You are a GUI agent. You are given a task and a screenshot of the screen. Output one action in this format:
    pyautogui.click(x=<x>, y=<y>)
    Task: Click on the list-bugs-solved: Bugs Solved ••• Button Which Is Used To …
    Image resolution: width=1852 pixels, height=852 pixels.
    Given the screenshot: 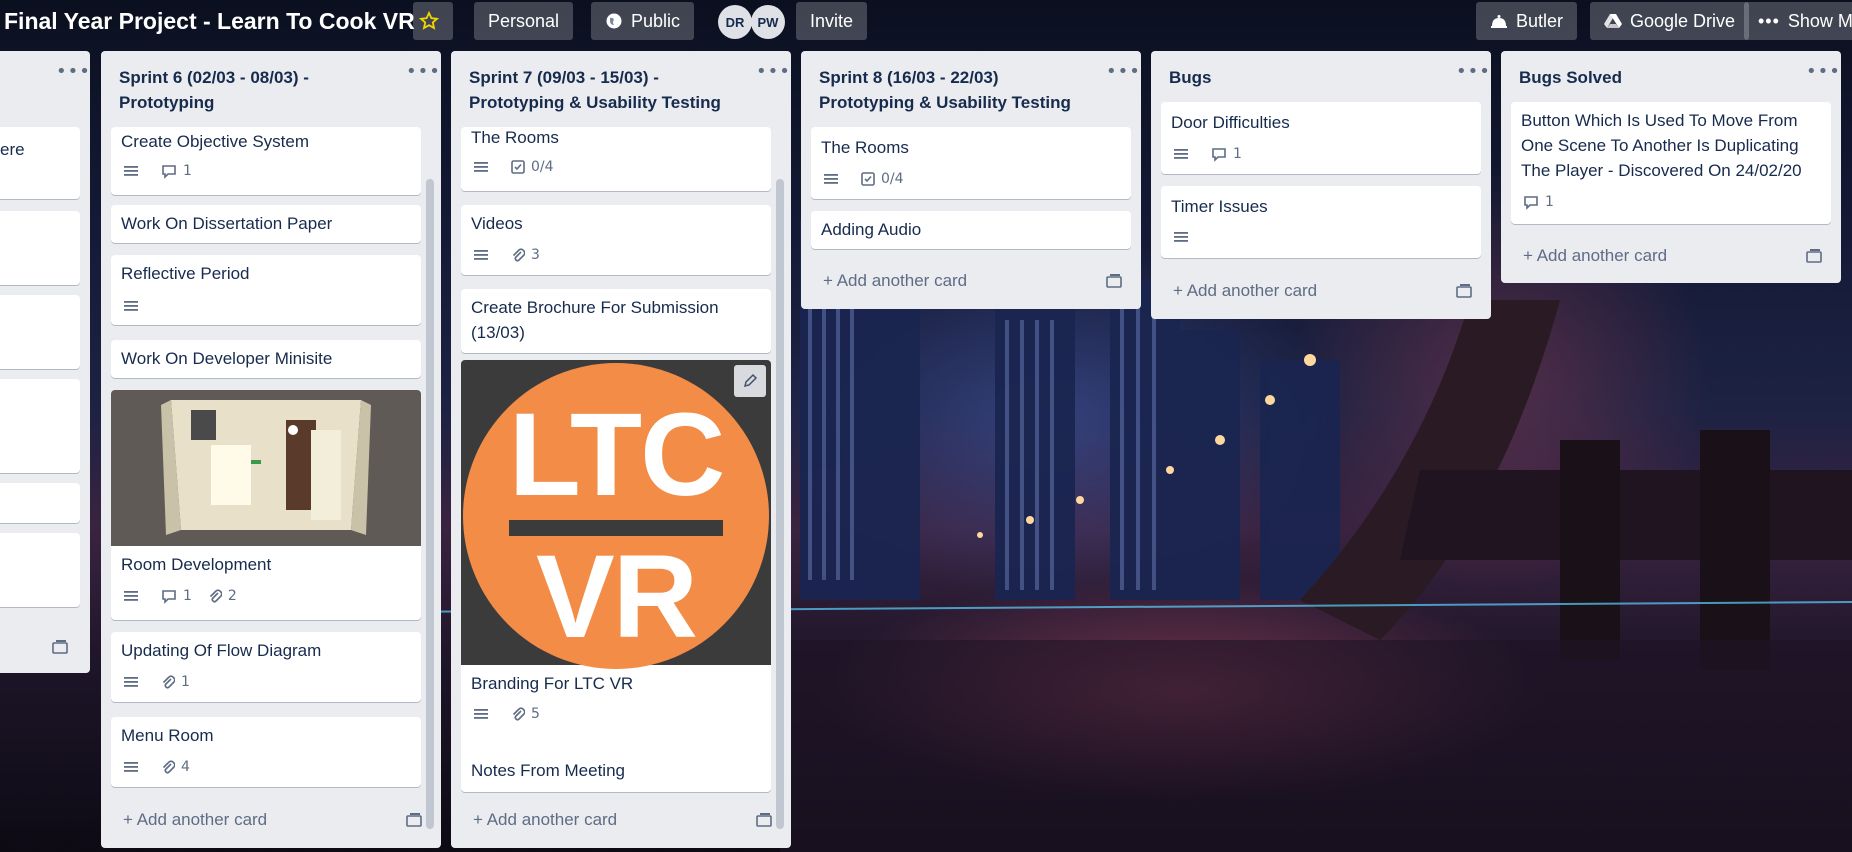 What is the action you would take?
    pyautogui.click(x=1671, y=167)
    